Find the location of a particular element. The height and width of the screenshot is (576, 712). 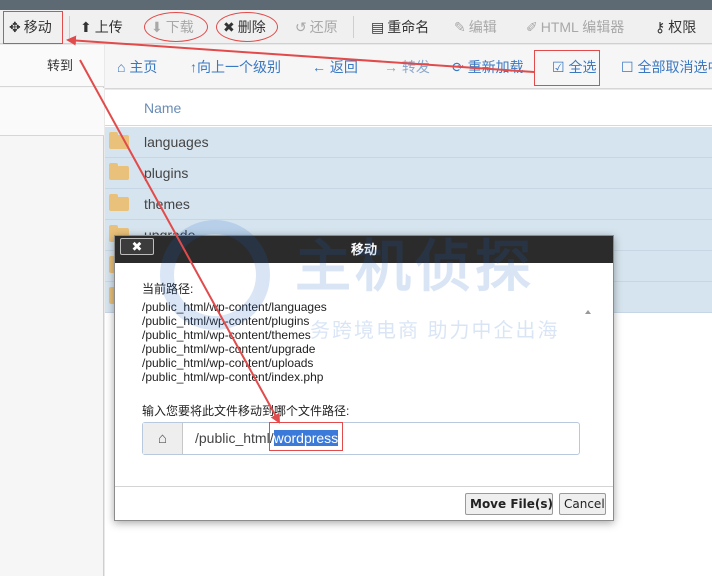

delete-label: 删除 is located at coordinates (251, 27).